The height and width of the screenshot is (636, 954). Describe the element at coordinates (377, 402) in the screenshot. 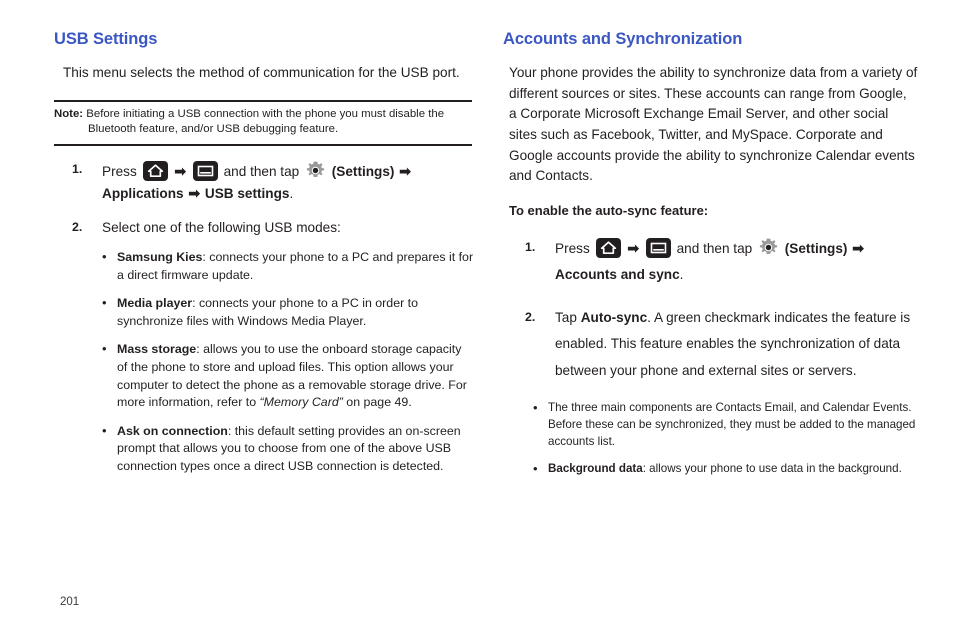

I see `mode-description-tail: on page 49.` at that location.